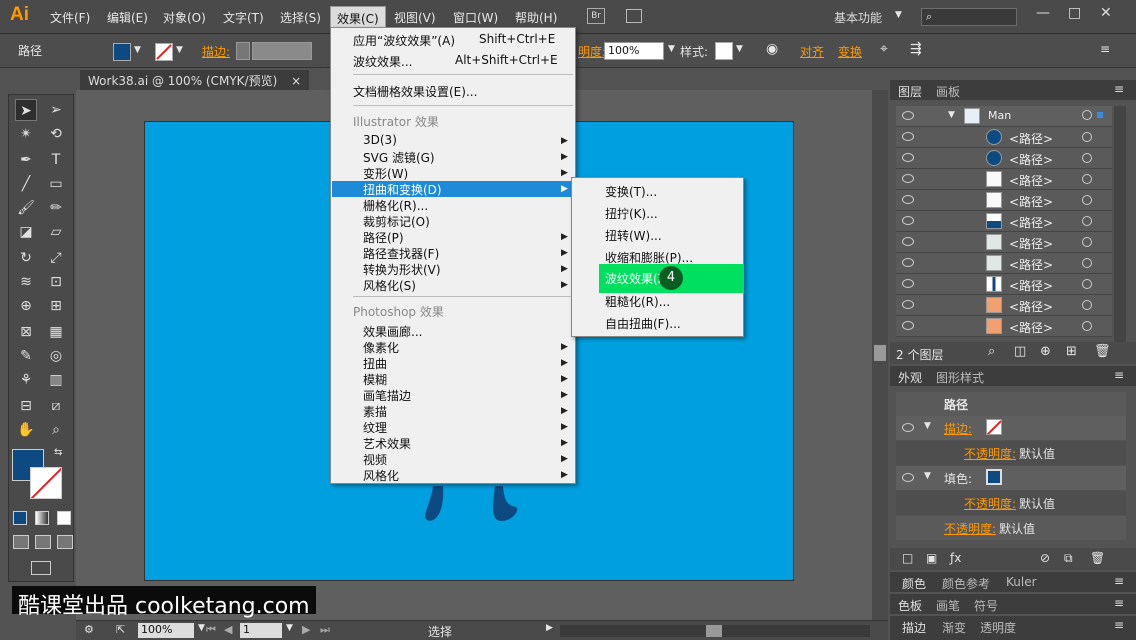 The width and height of the screenshot is (1136, 640). I want to click on appearance-fill-opacity-row: 不透明度: 默认值, so click(1011, 503).